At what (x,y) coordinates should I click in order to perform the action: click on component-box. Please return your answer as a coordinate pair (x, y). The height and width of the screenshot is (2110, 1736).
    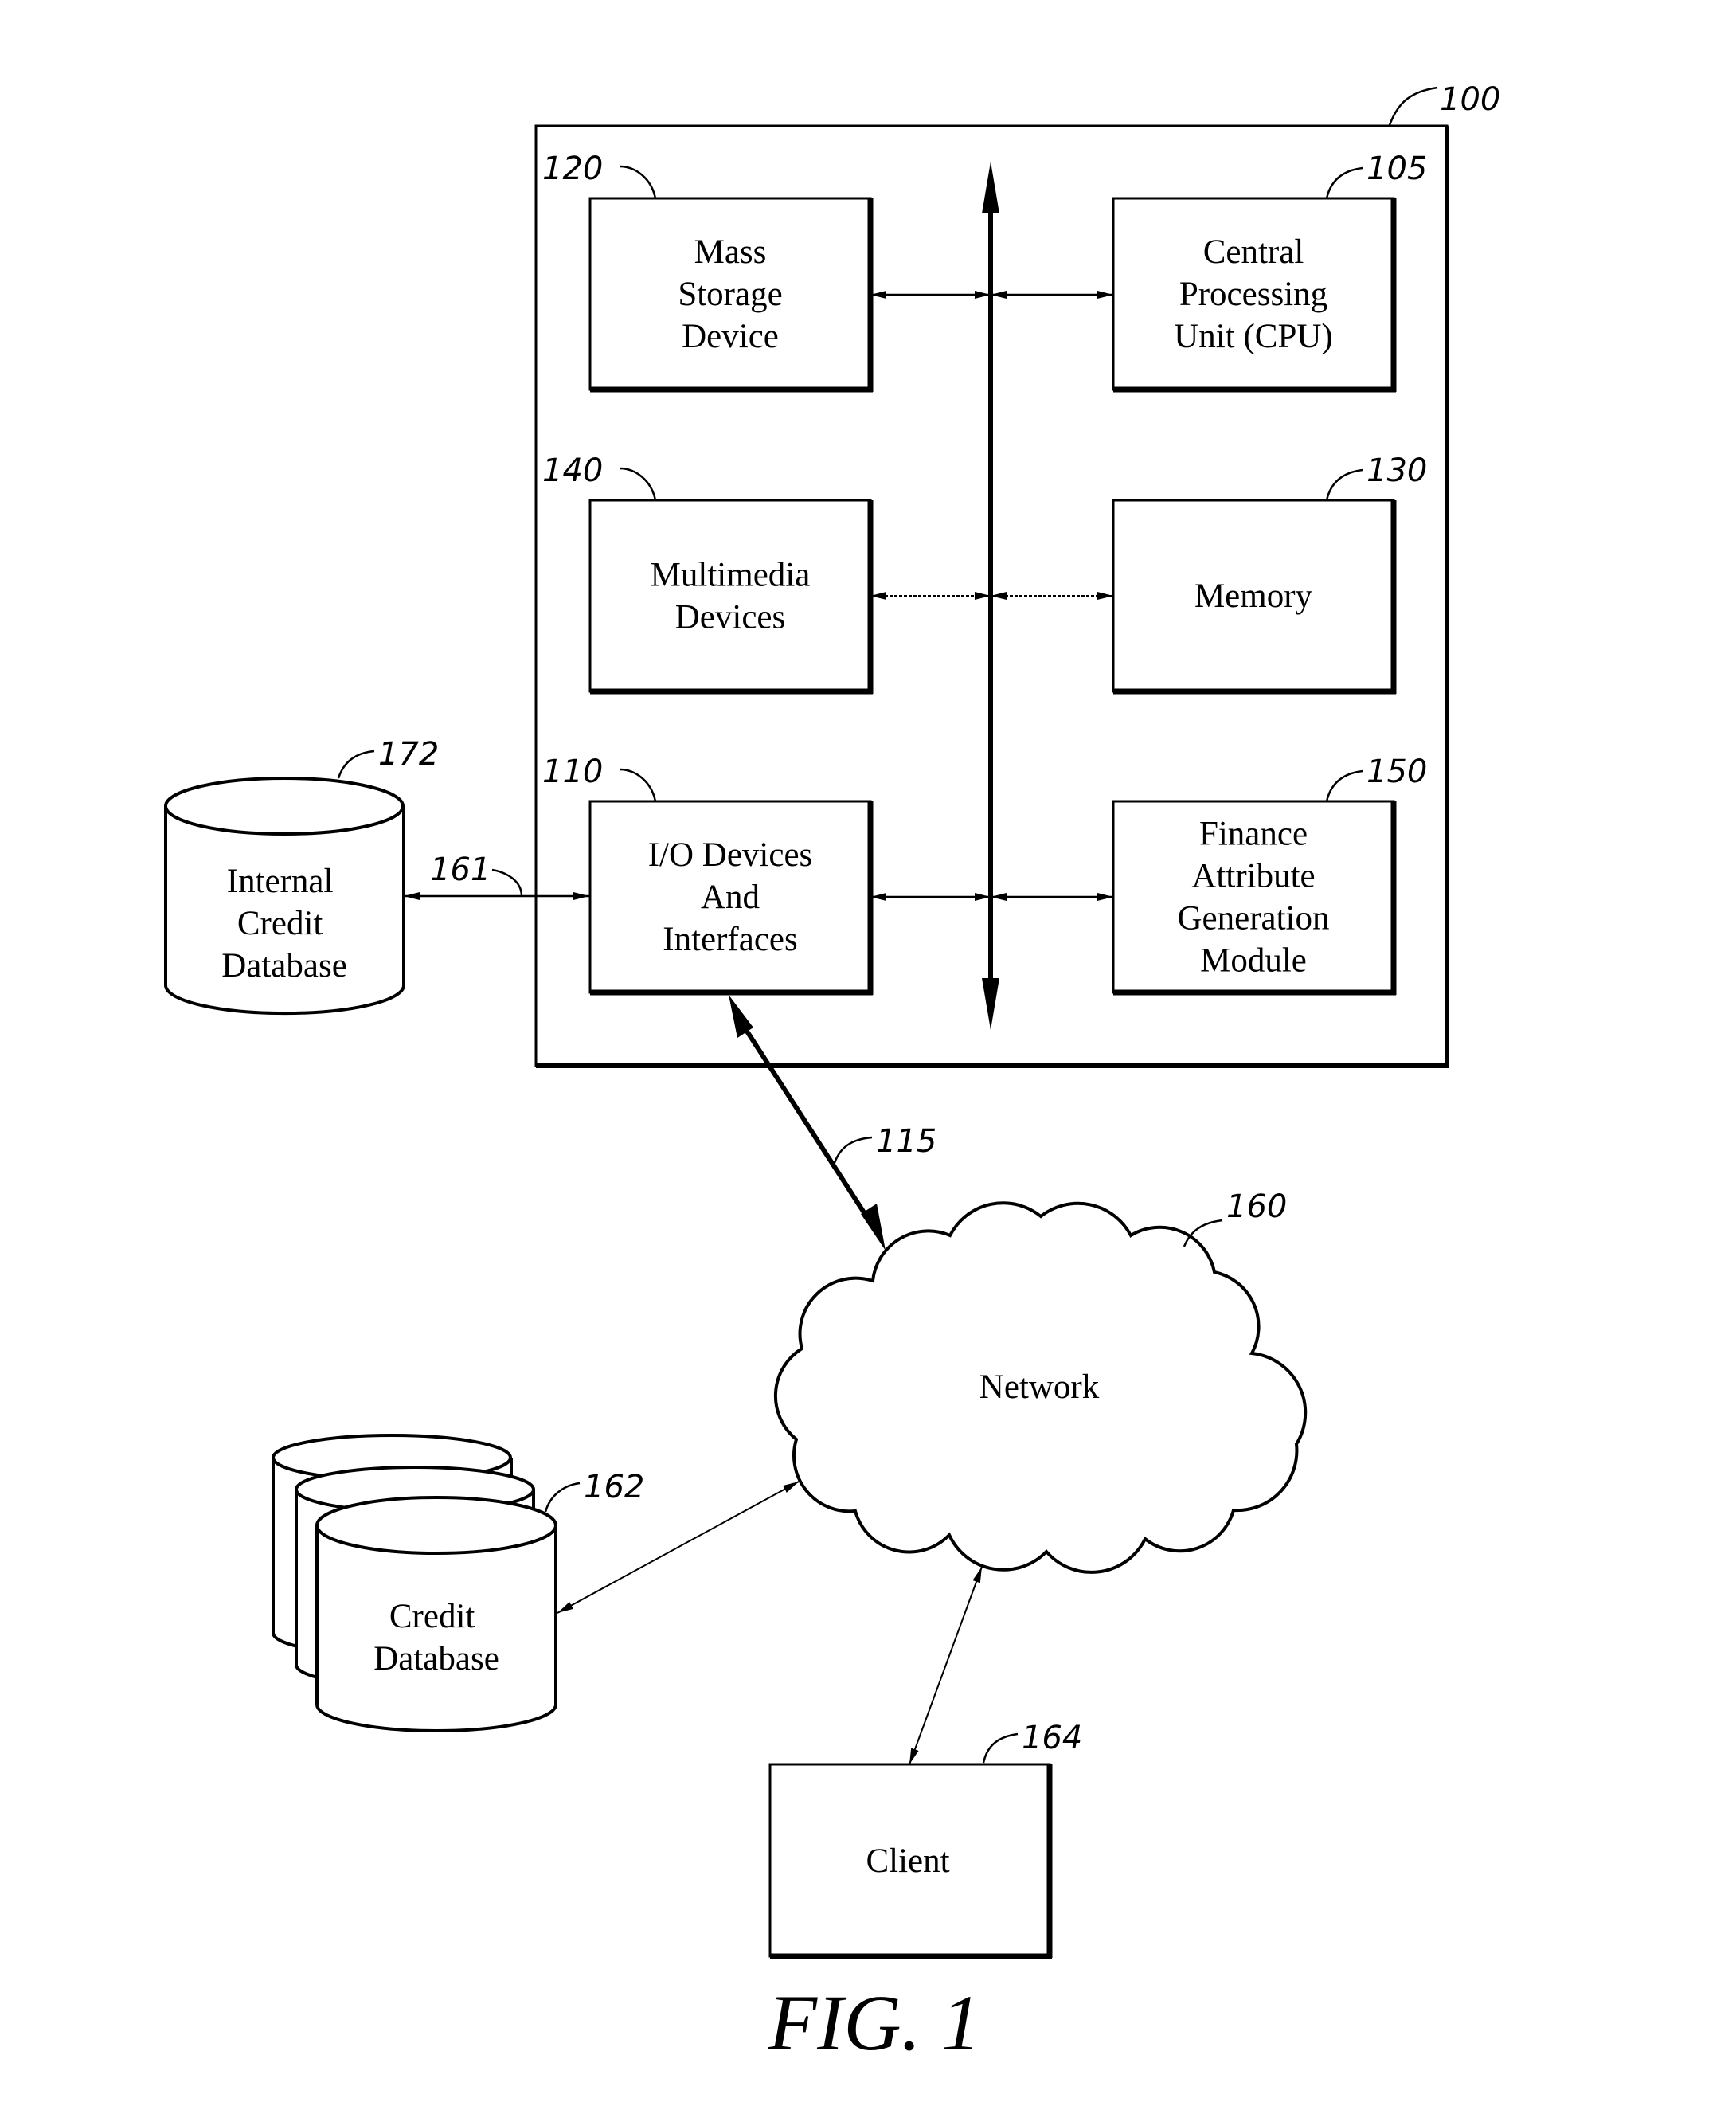
    Looking at the image, I should click on (730, 596).